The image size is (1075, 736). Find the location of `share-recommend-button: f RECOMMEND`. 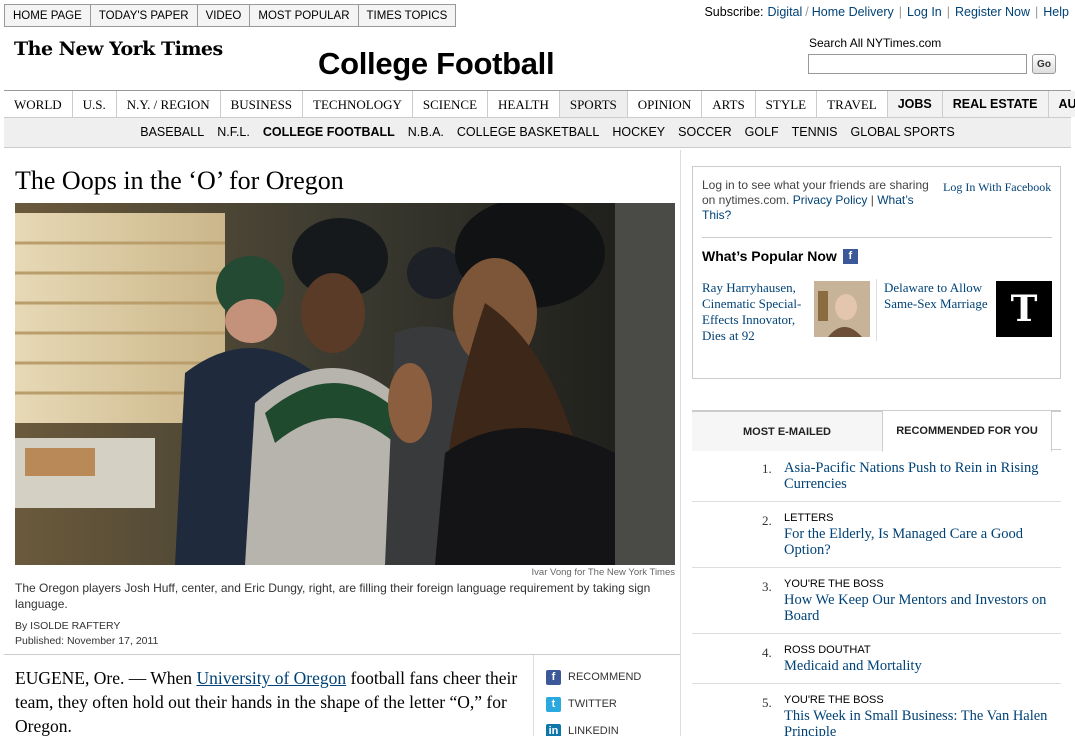

share-recommend-button: f RECOMMEND is located at coordinates (612, 677).